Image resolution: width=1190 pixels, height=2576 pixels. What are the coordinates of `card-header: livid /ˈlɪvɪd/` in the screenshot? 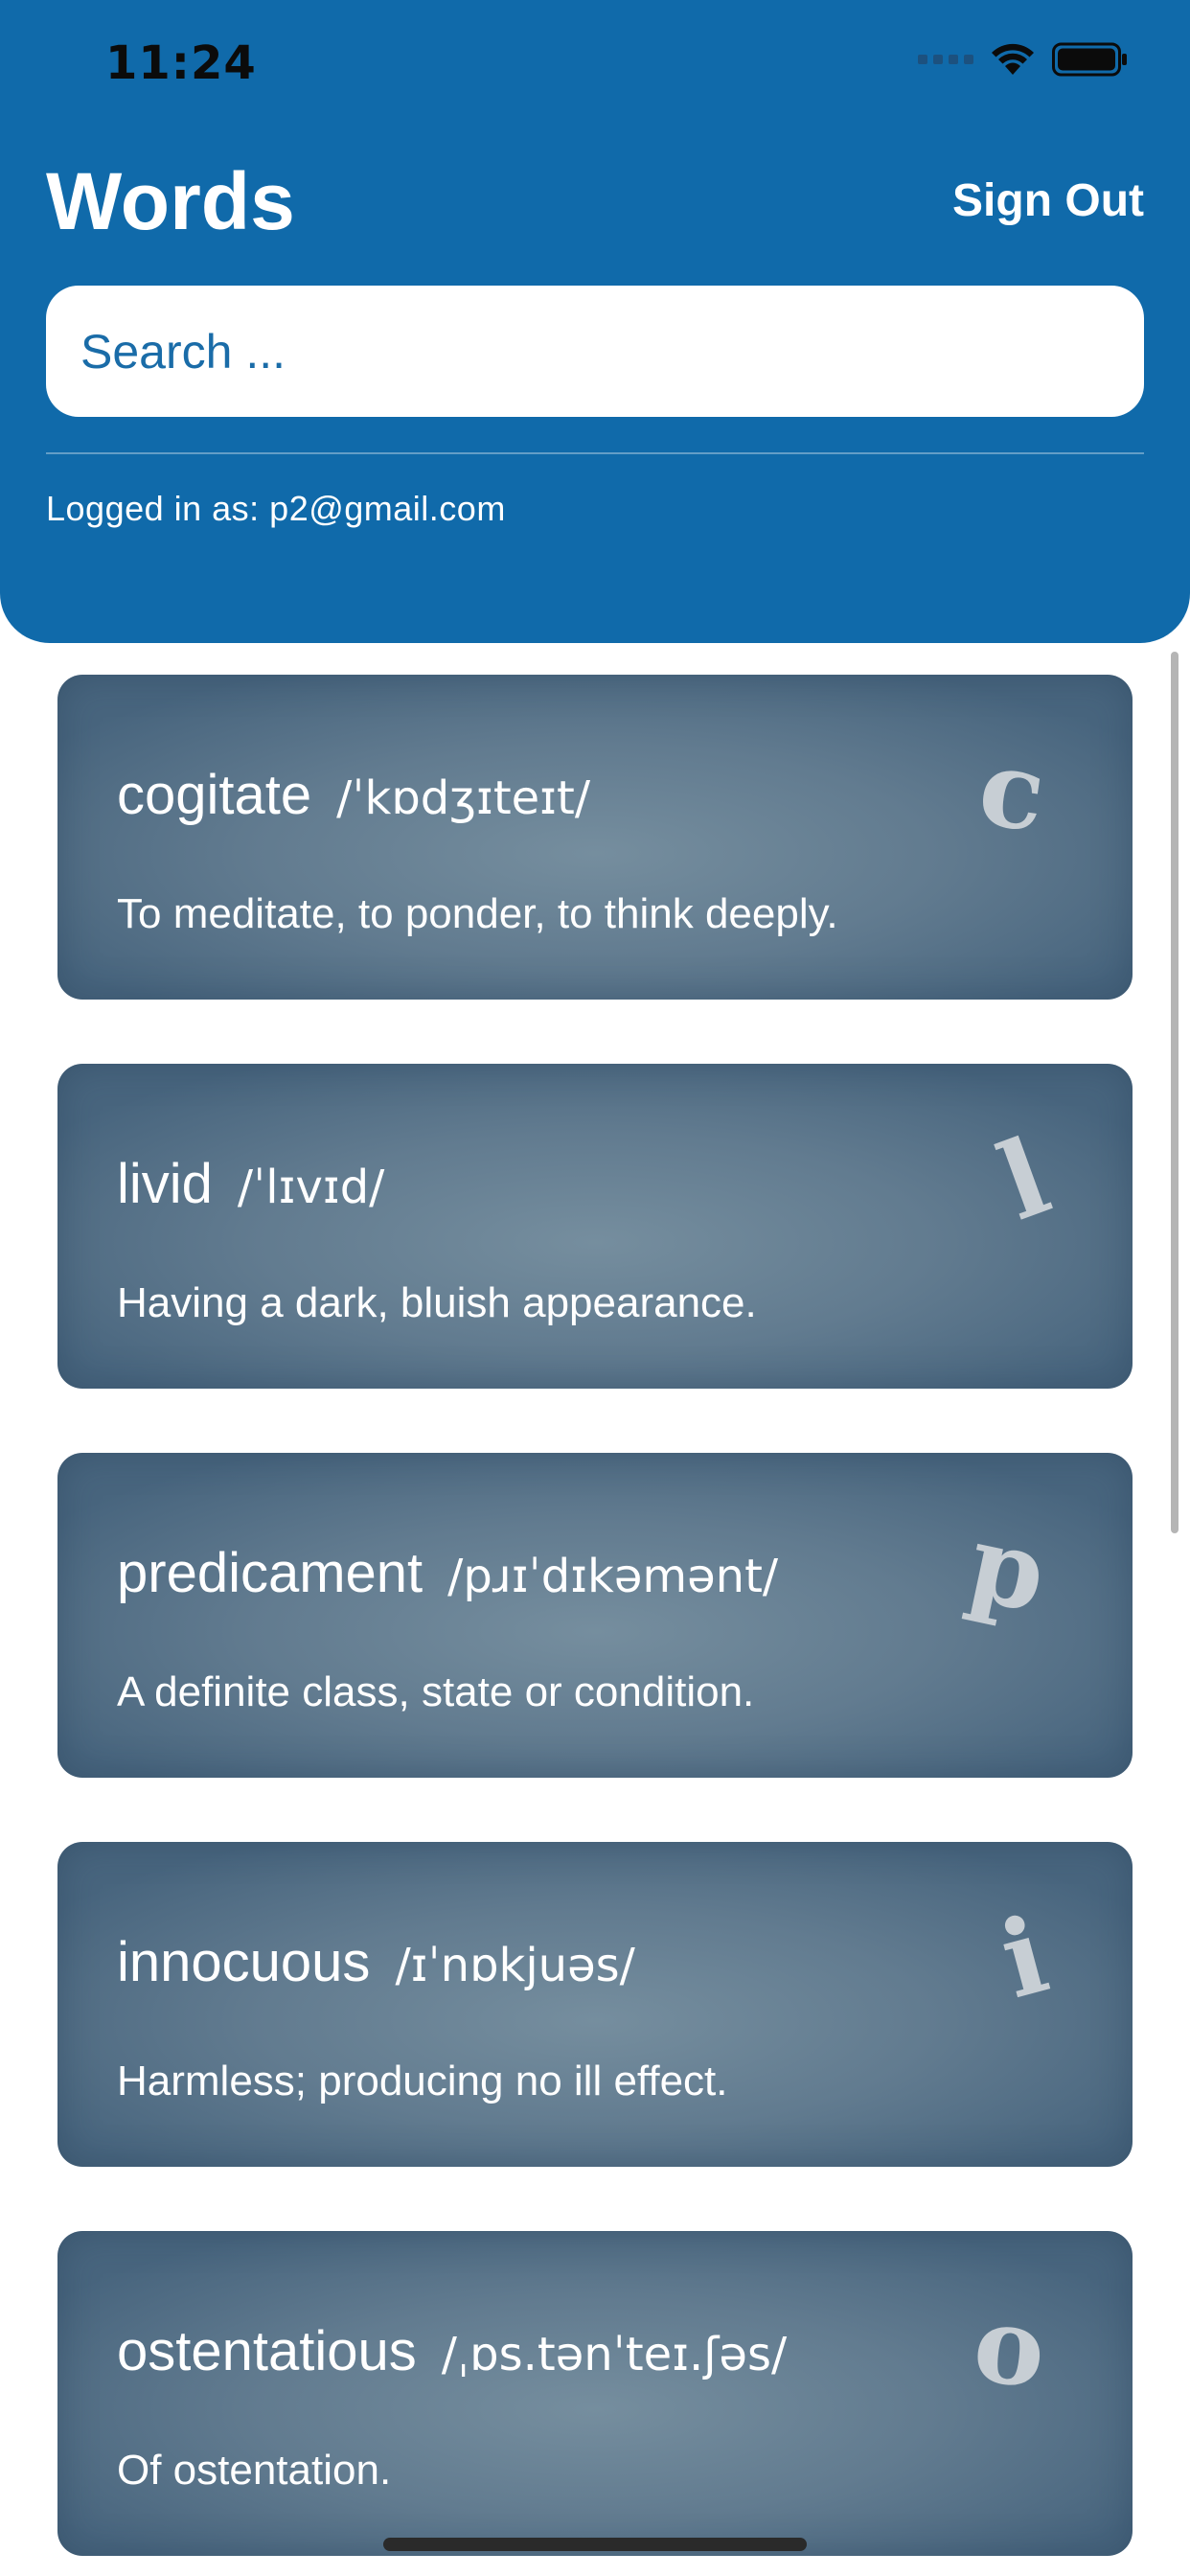 It's located at (250, 1184).